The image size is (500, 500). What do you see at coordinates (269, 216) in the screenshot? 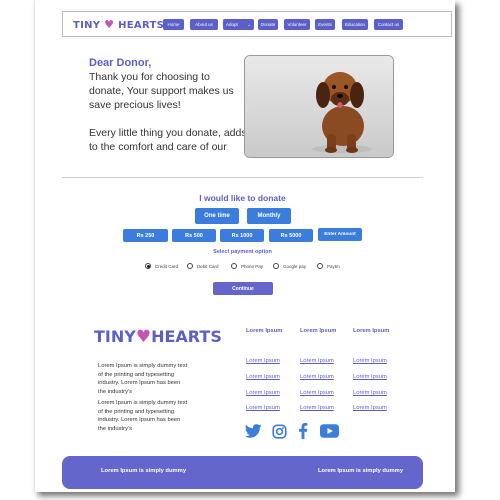
I see `monthly-button: Monthly` at bounding box center [269, 216].